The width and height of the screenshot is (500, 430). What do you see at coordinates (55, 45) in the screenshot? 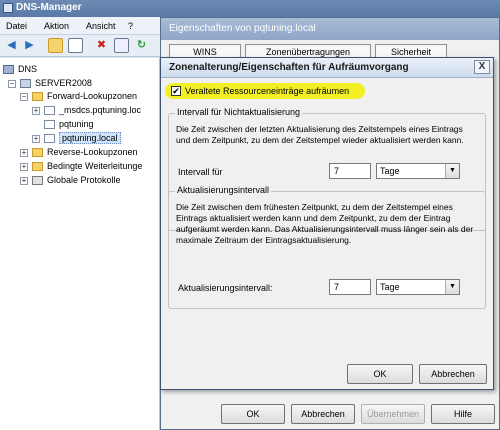
I see `up-folder-icon` at bounding box center [55, 45].